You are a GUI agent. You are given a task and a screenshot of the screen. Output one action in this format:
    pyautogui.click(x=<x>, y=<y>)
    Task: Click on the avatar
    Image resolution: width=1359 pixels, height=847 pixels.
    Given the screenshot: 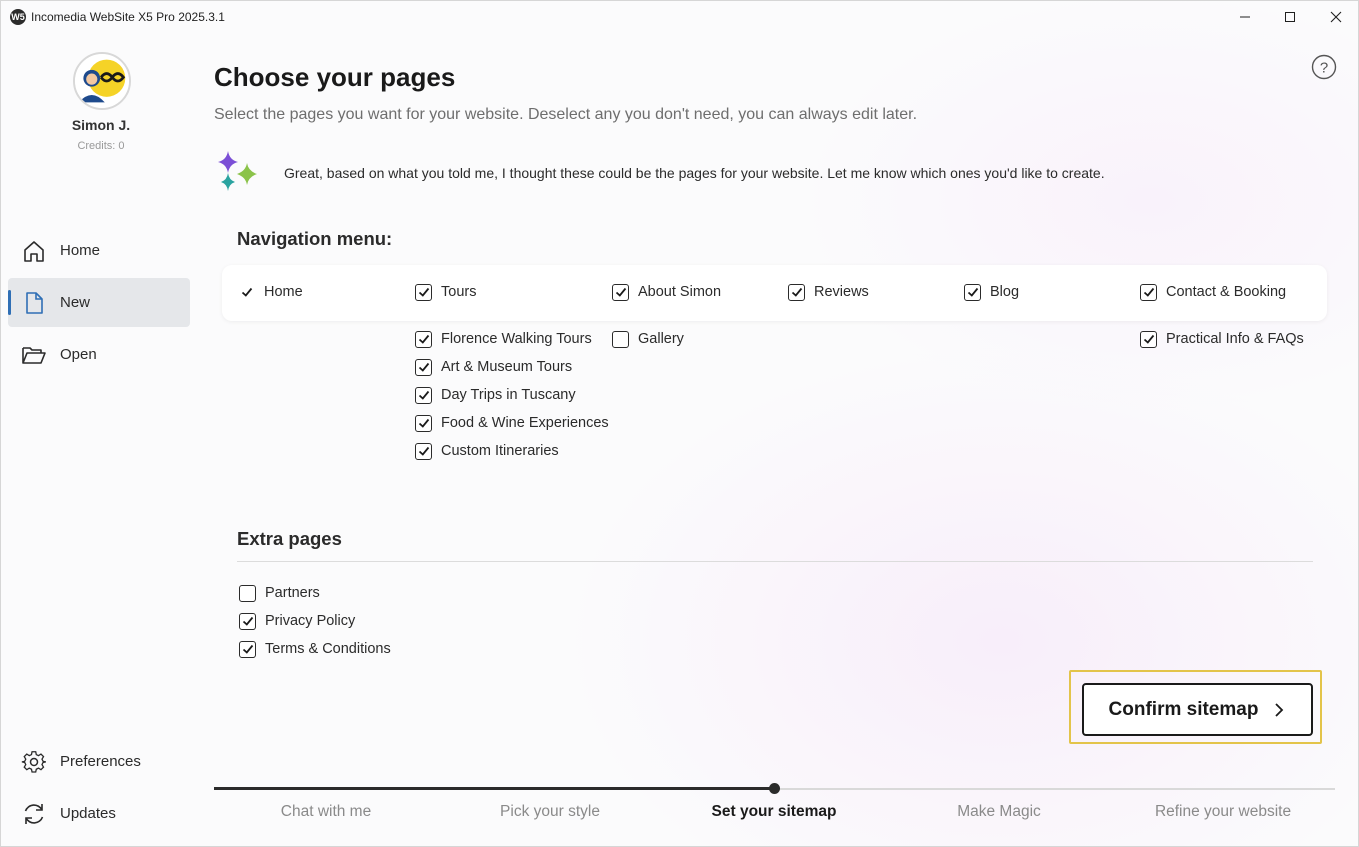 What is the action you would take?
    pyautogui.click(x=102, y=81)
    